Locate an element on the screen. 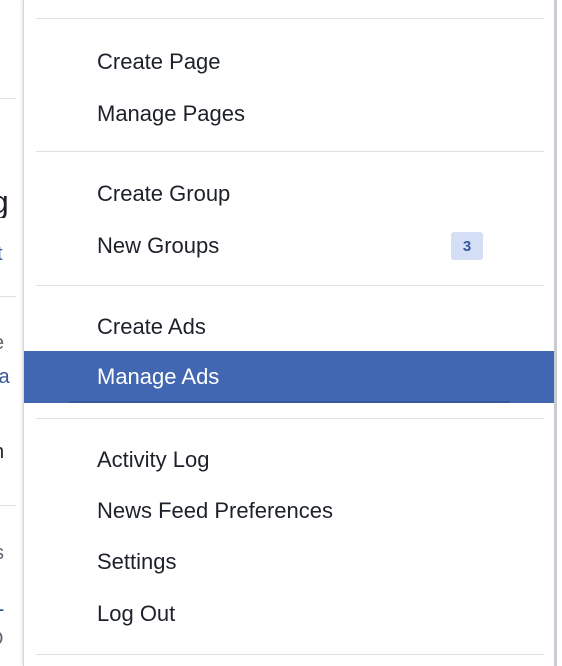 This screenshot has width=562, height=666. menu-item-create-group: Create Group is located at coordinates (289, 194).